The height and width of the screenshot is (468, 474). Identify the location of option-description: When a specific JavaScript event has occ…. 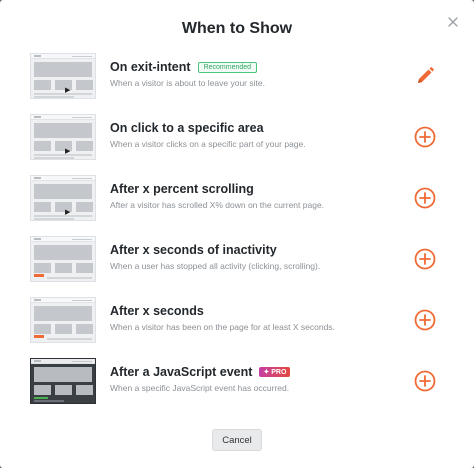
(200, 388).